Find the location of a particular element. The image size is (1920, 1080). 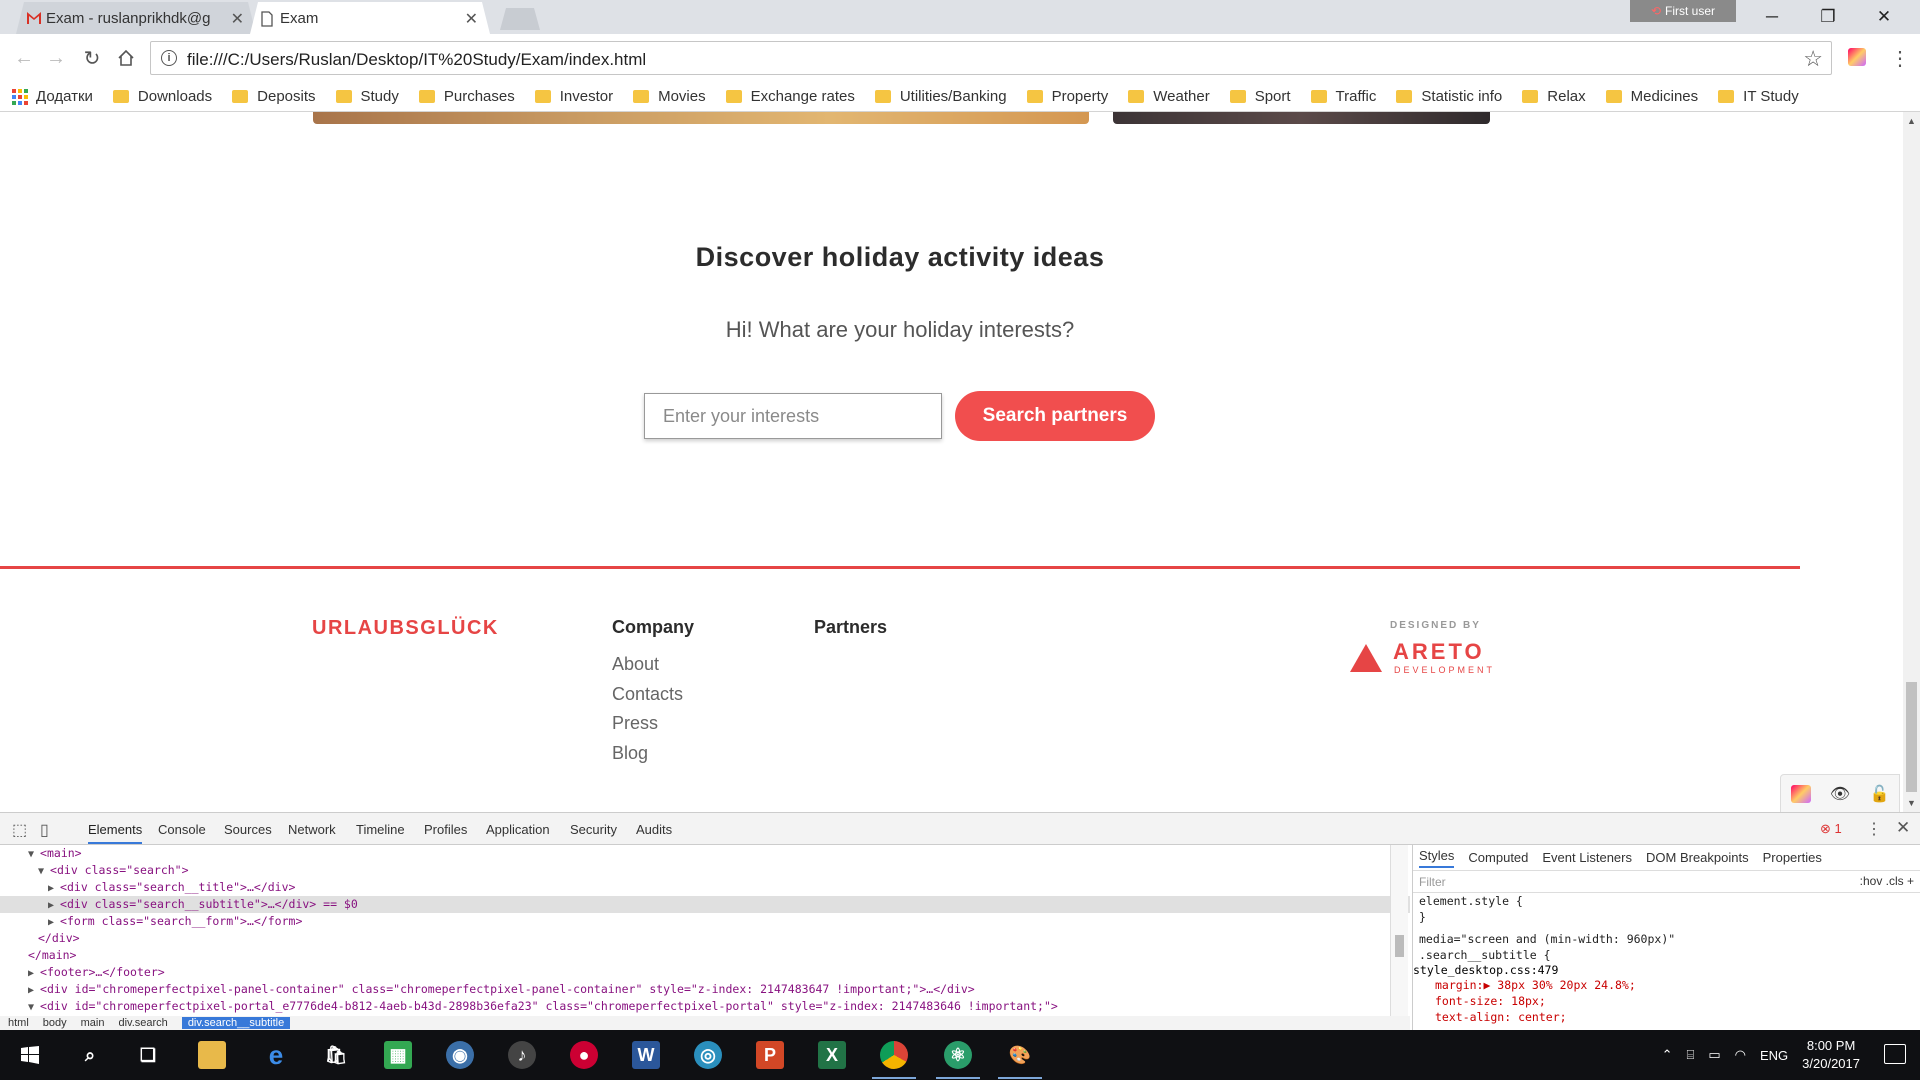

browser-menu-icon: ⋮ is located at coordinates (1900, 58).